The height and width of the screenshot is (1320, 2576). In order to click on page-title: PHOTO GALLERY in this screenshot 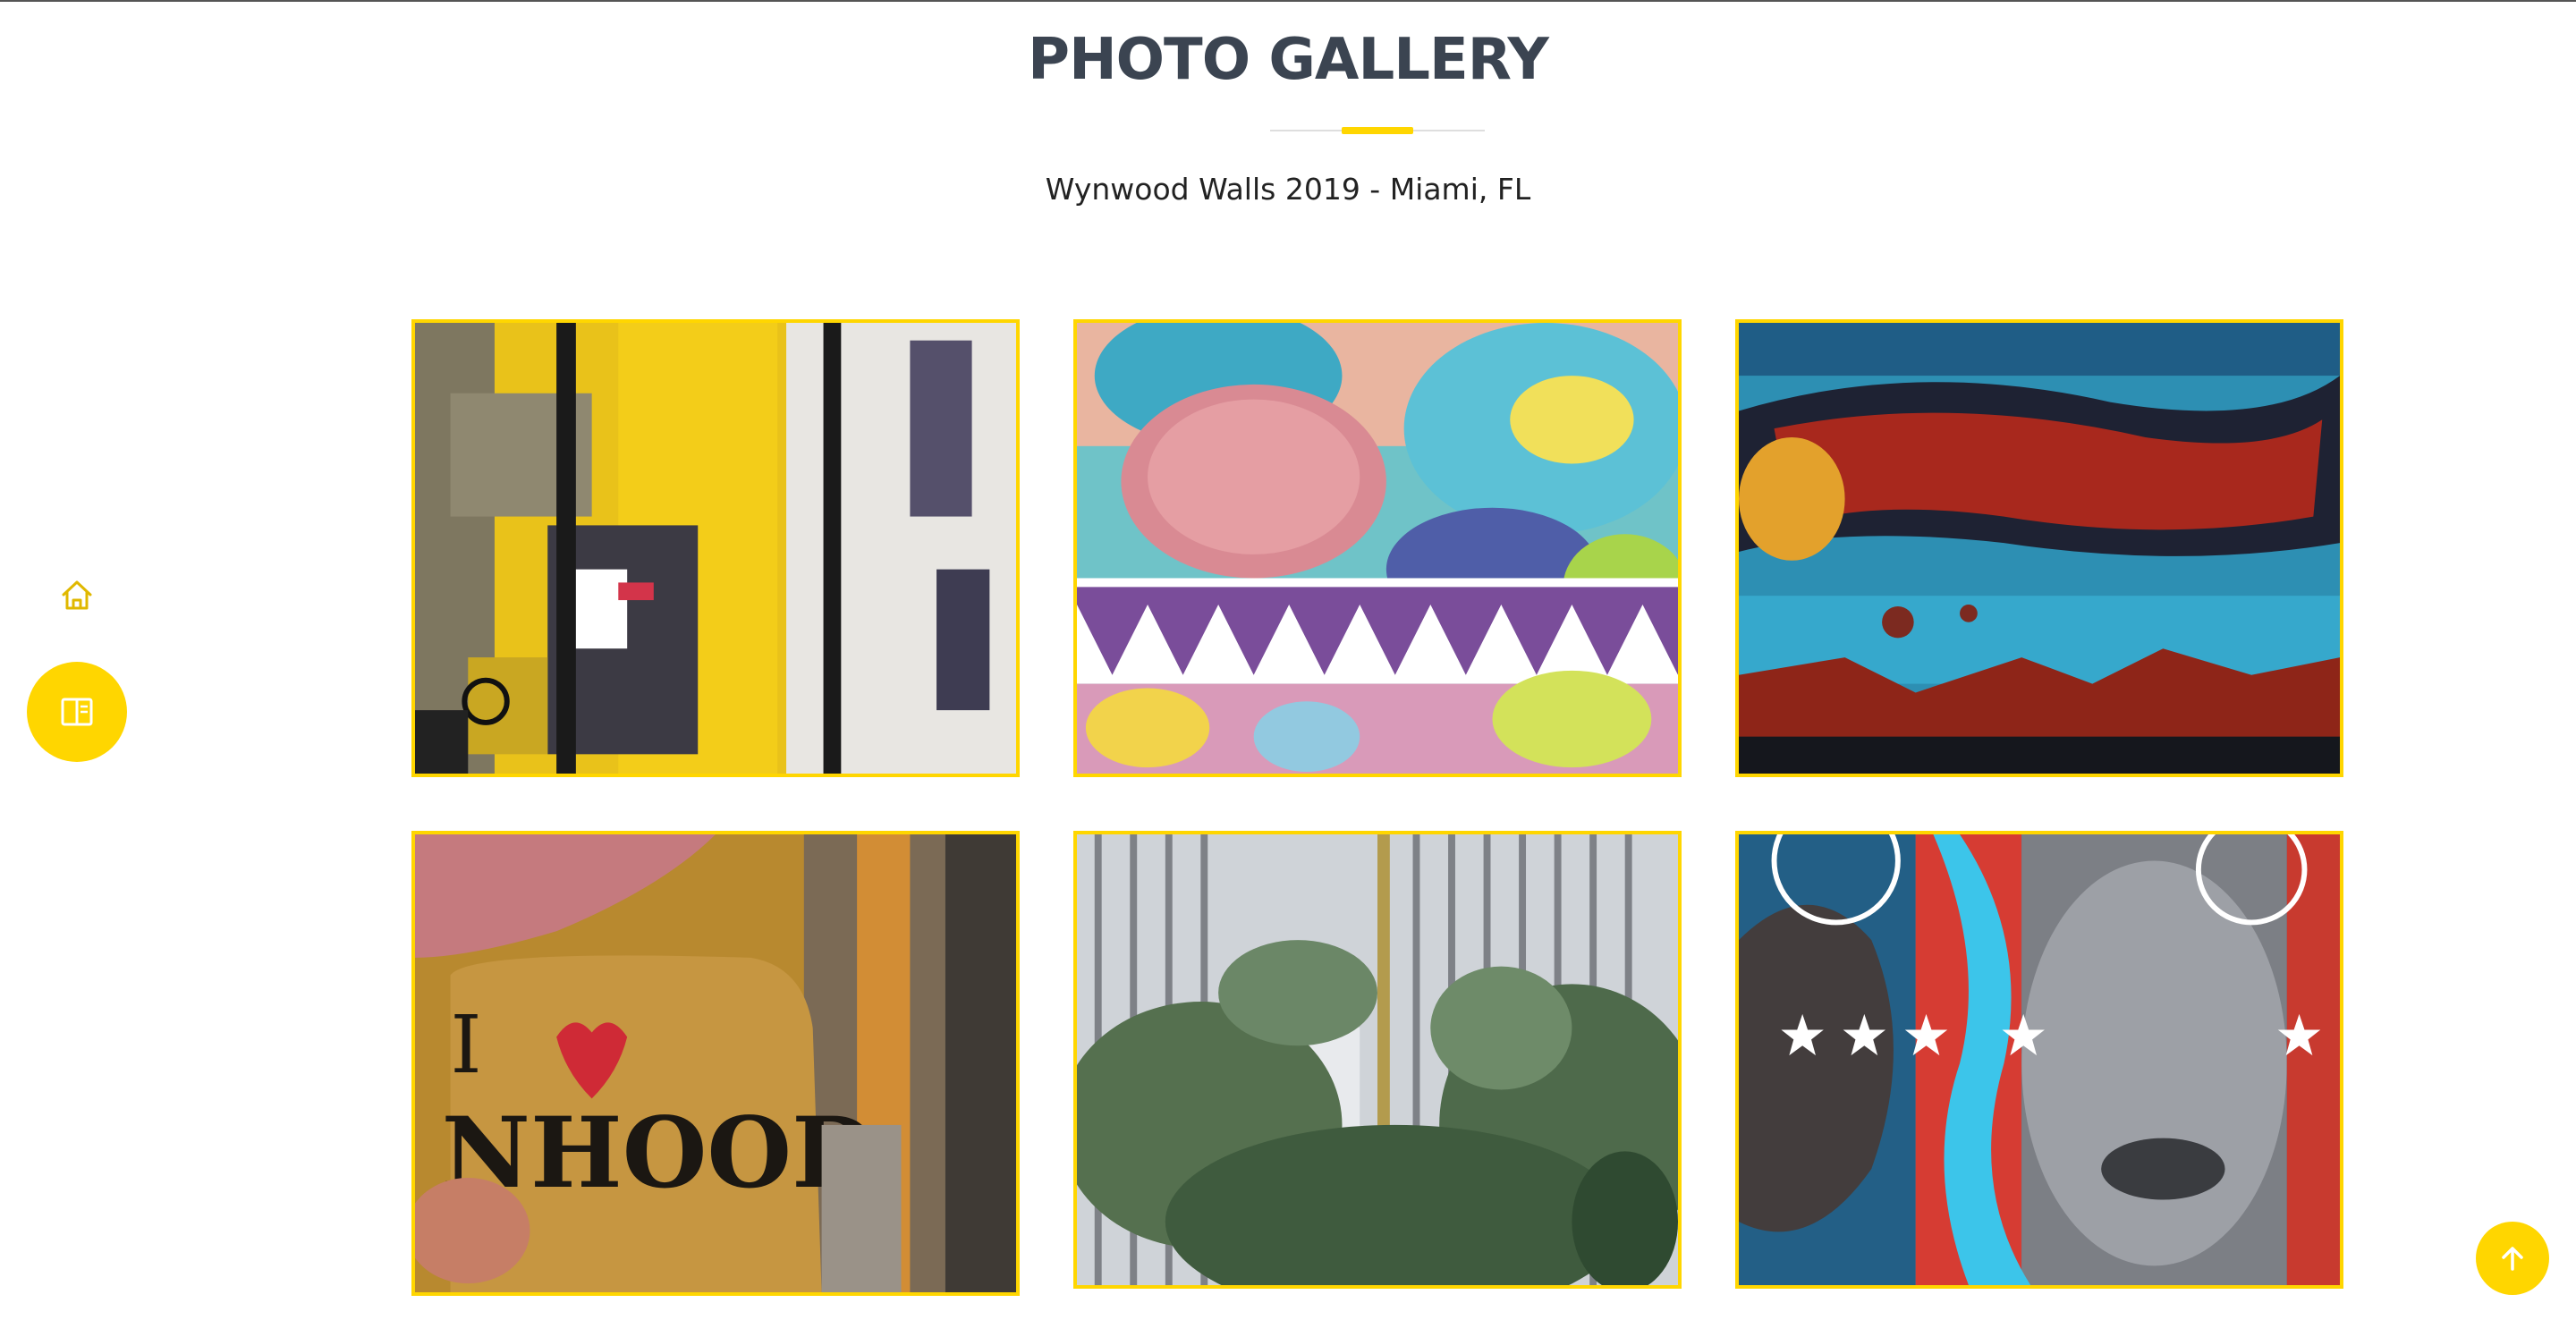, I will do `click(1288, 60)`.